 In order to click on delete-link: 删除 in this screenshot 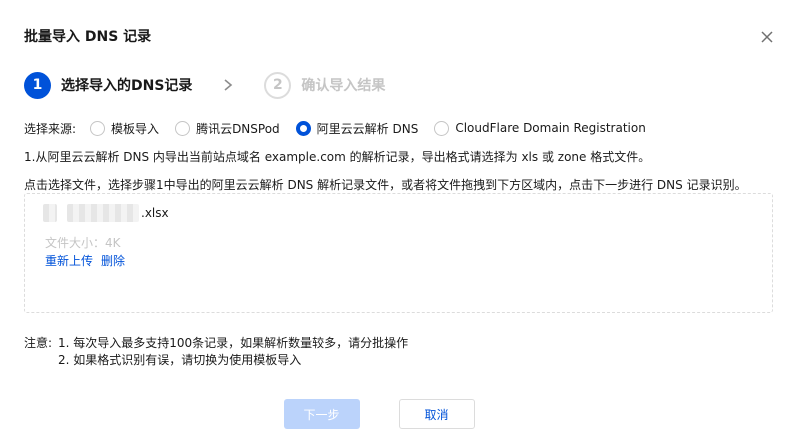, I will do `click(113, 260)`.